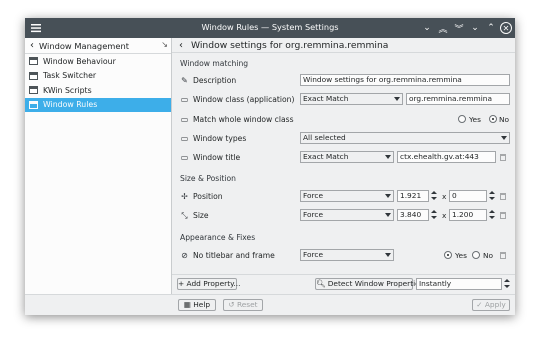  Describe the element at coordinates (290, 45) in the screenshot. I see `page-title: Window settings for org.remmina.remmina` at that location.